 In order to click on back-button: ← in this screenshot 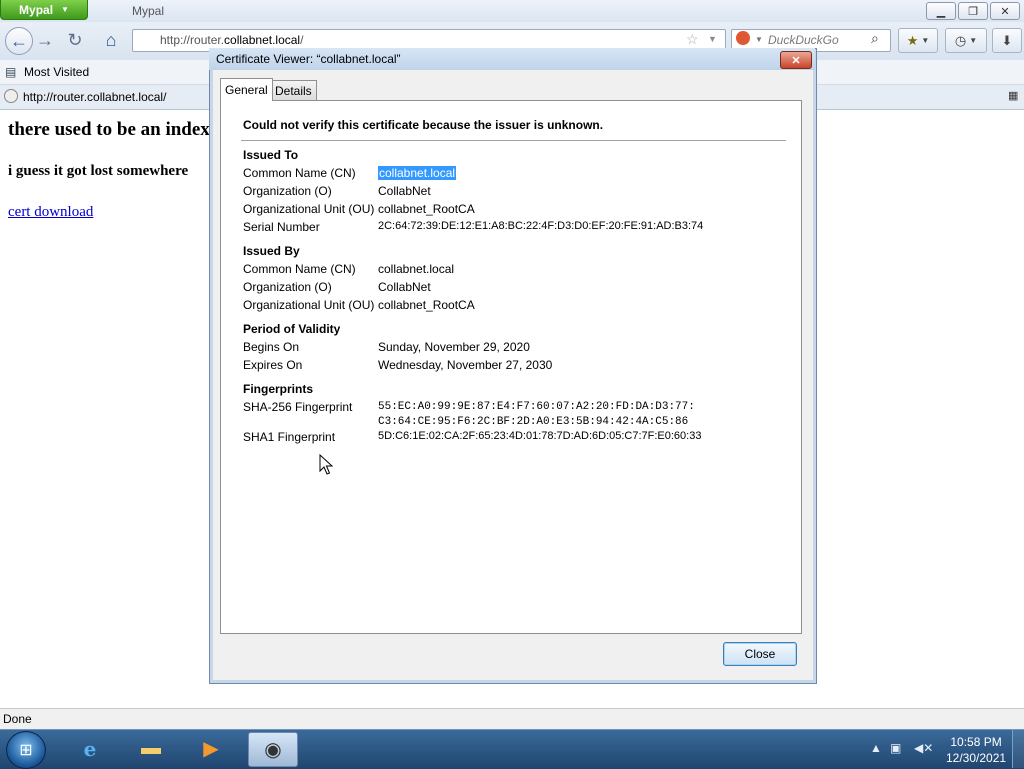, I will do `click(19, 41)`.